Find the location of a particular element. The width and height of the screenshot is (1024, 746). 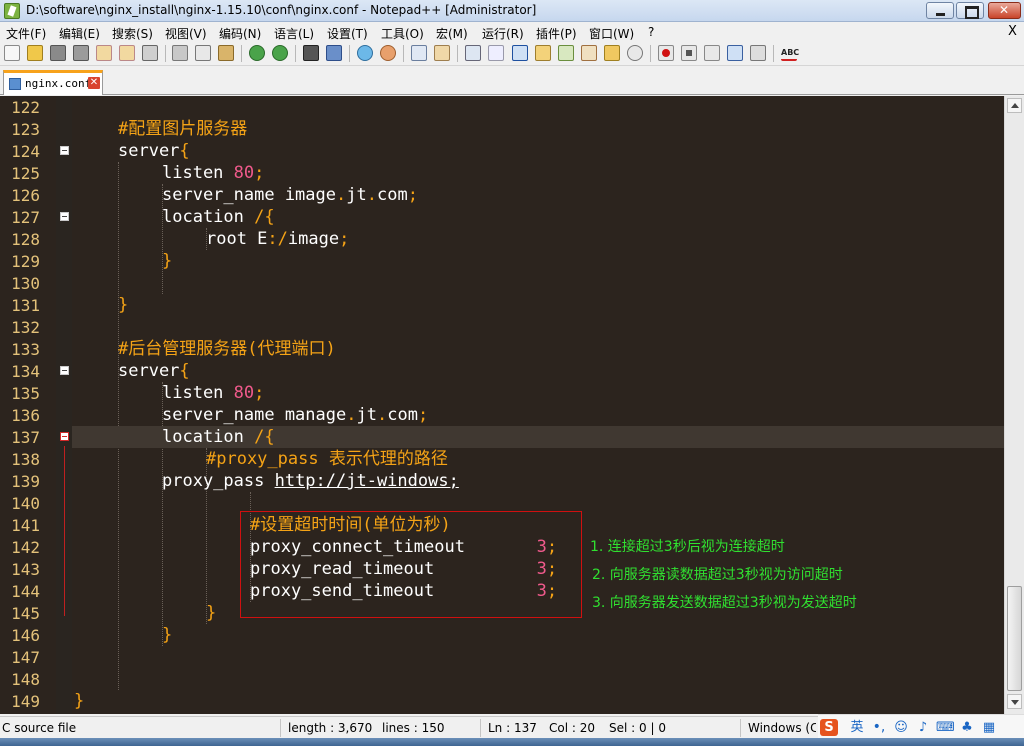

monitor-icon is located at coordinates (635, 53).